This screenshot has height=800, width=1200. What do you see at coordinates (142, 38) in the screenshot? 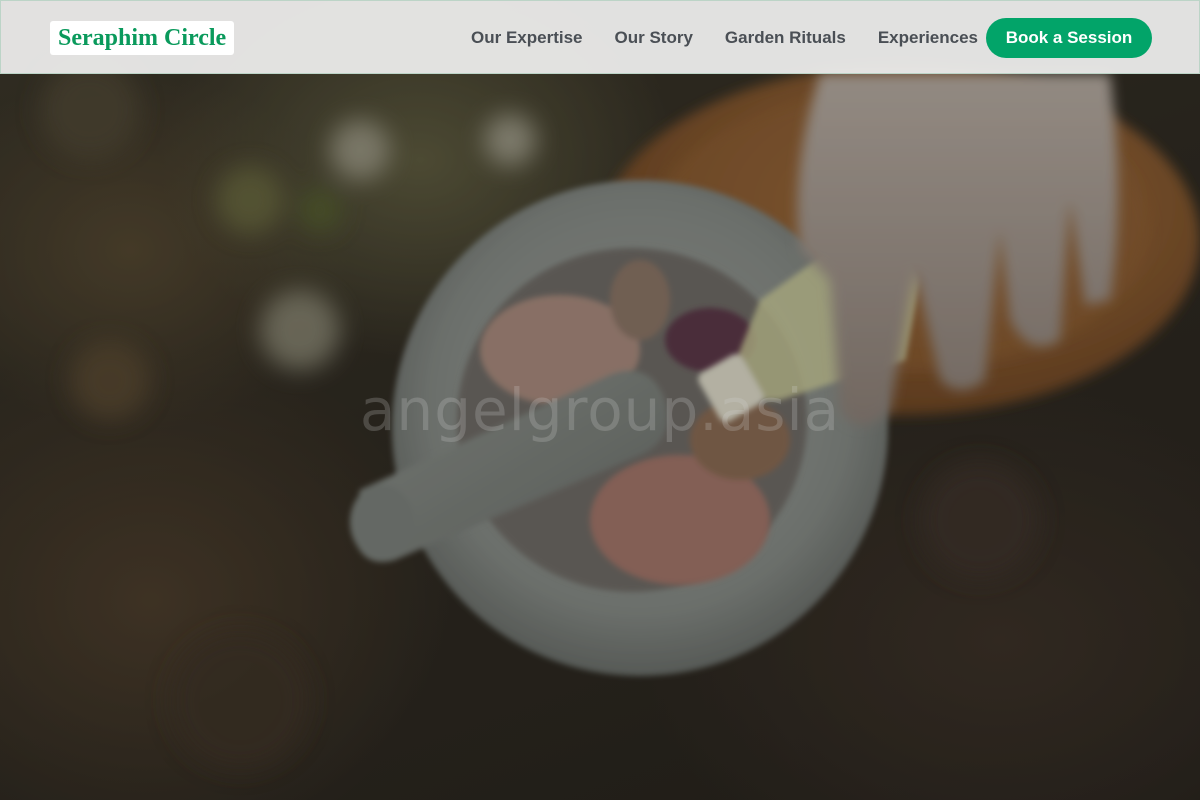
I see `brand-logo: Seraphim Circle` at bounding box center [142, 38].